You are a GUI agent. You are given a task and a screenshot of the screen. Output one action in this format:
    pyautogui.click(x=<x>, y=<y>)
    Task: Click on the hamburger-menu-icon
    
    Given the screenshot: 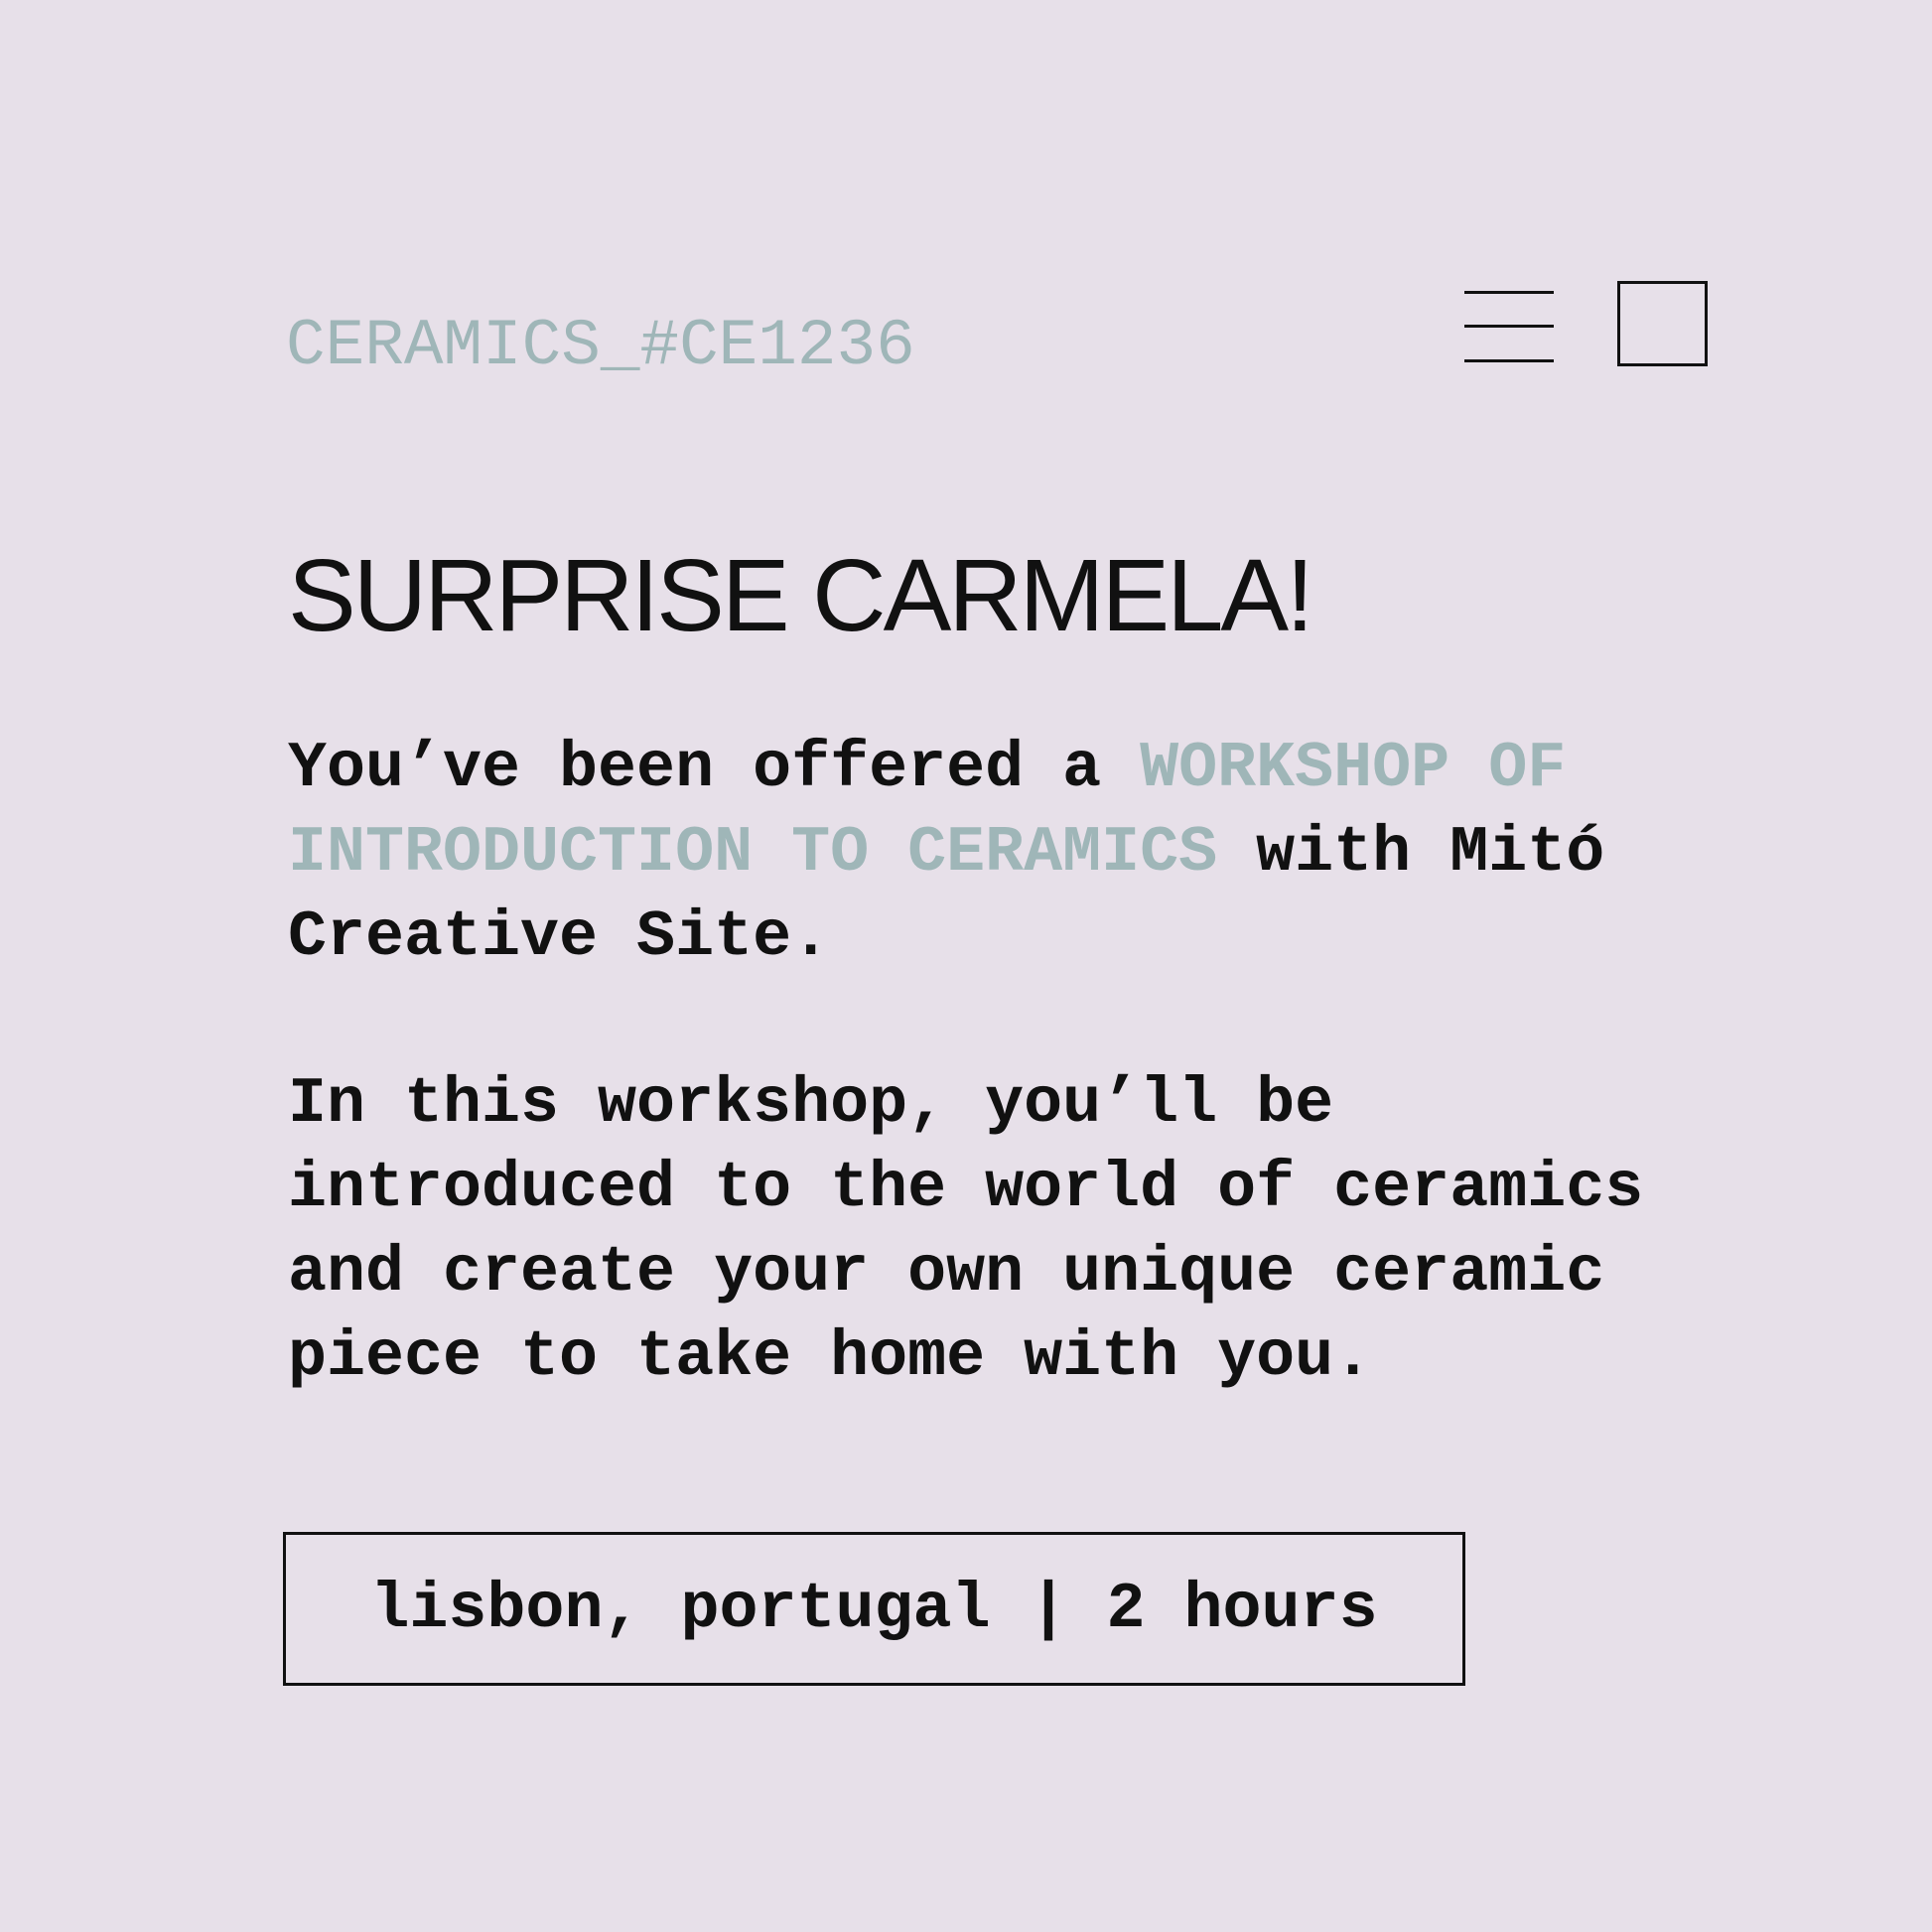 What is the action you would take?
    pyautogui.click(x=1509, y=326)
    